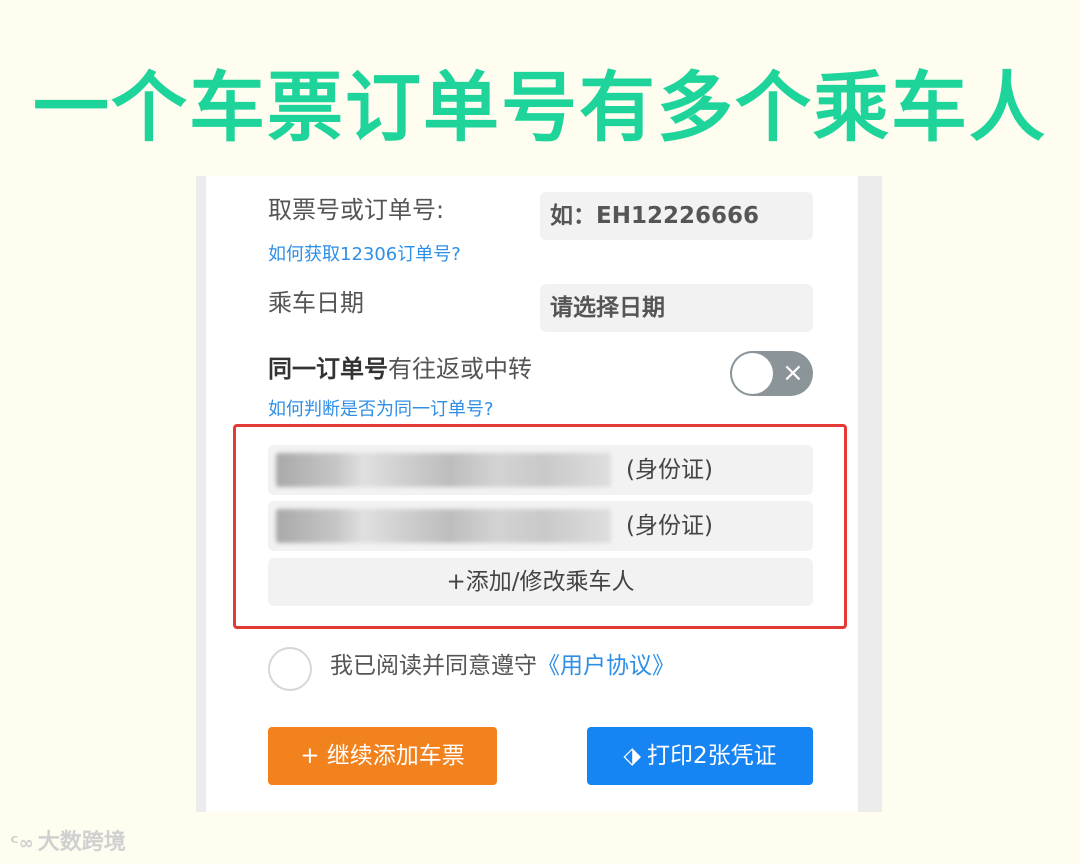 This screenshot has width=1080, height=864. What do you see at coordinates (606, 666) in the screenshot?
I see `user-agreement-link: 《用户协议》` at bounding box center [606, 666].